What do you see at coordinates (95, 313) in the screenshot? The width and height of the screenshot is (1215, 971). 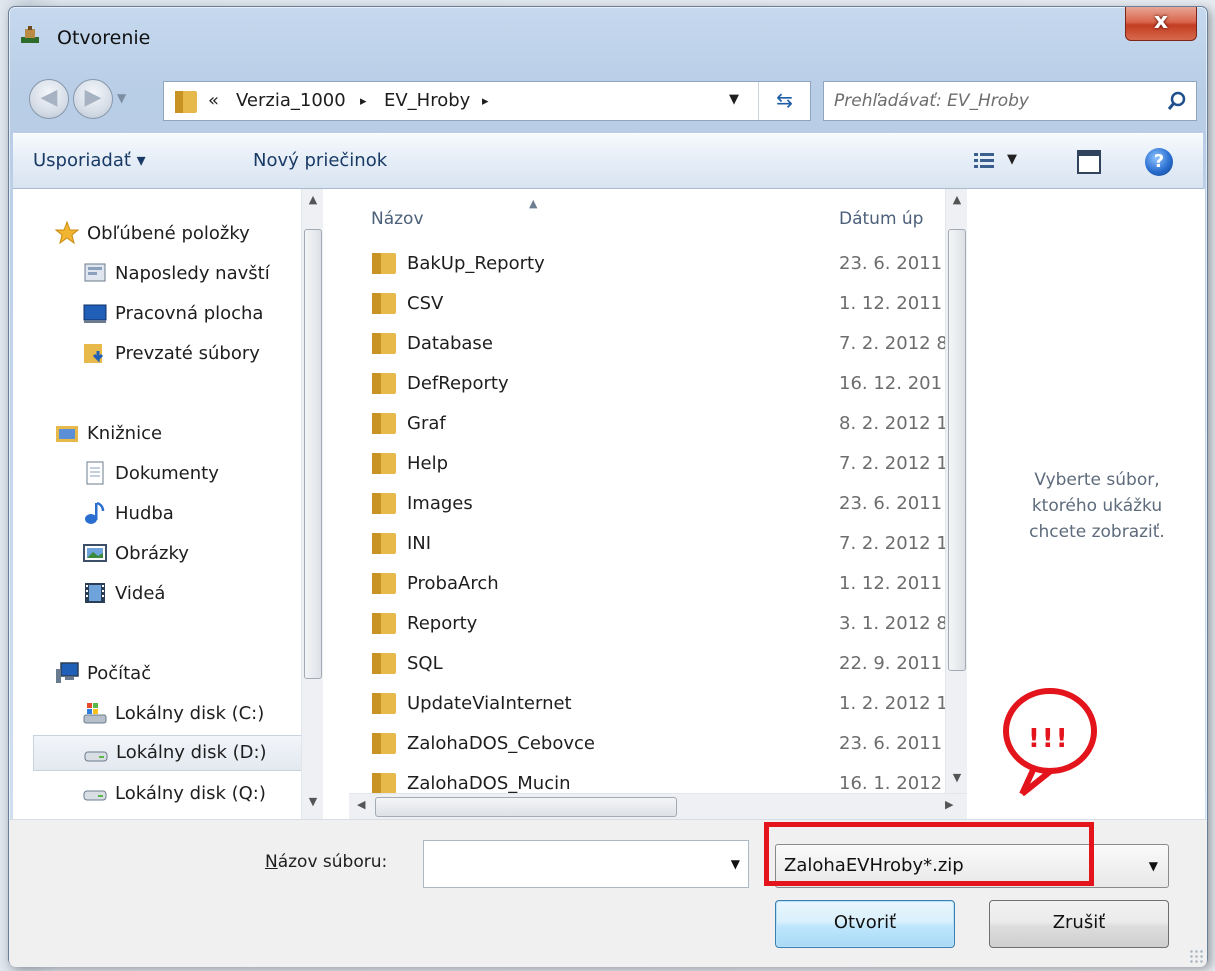 I see `desktop-icon` at bounding box center [95, 313].